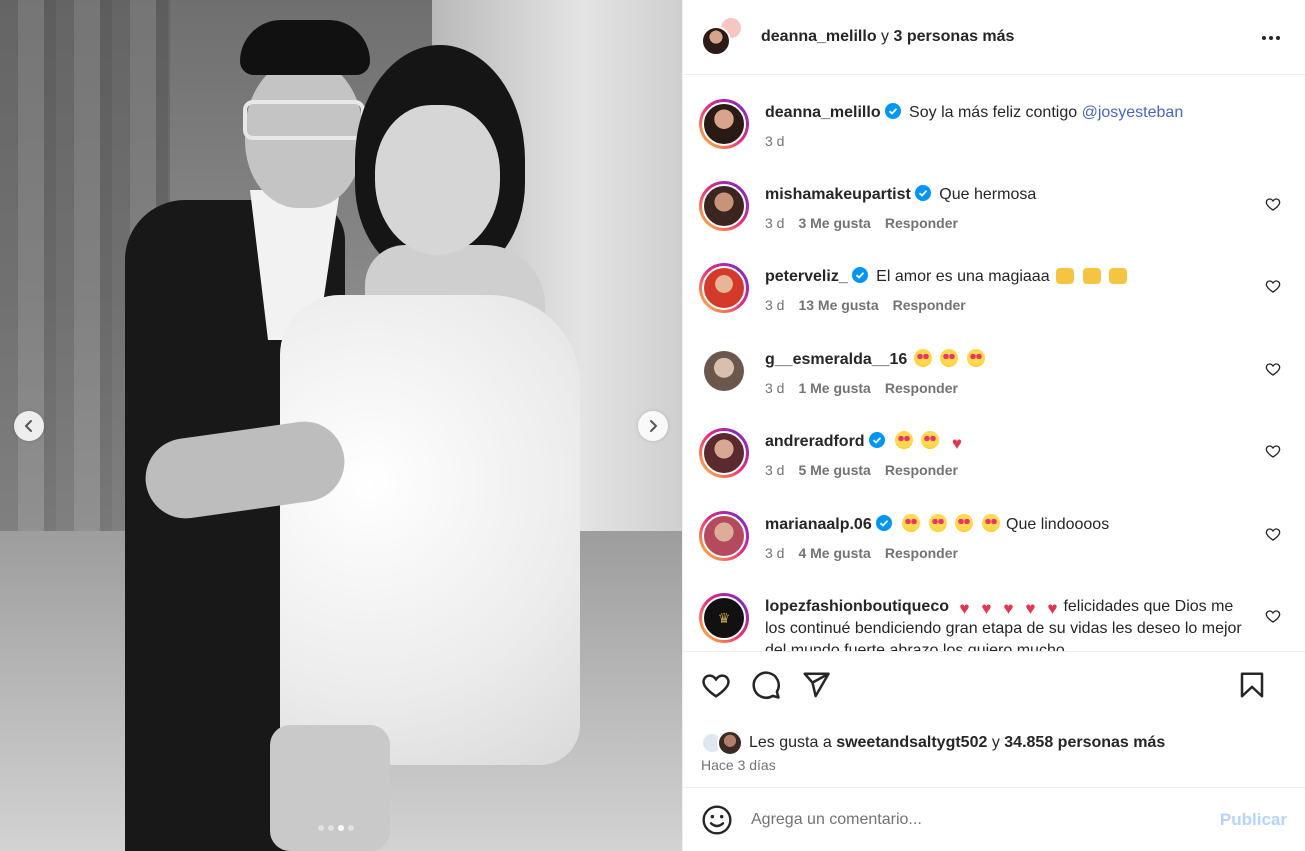  Describe the element at coordinates (838, 194) in the screenshot. I see `comment-username: mishamakeupartist` at that location.